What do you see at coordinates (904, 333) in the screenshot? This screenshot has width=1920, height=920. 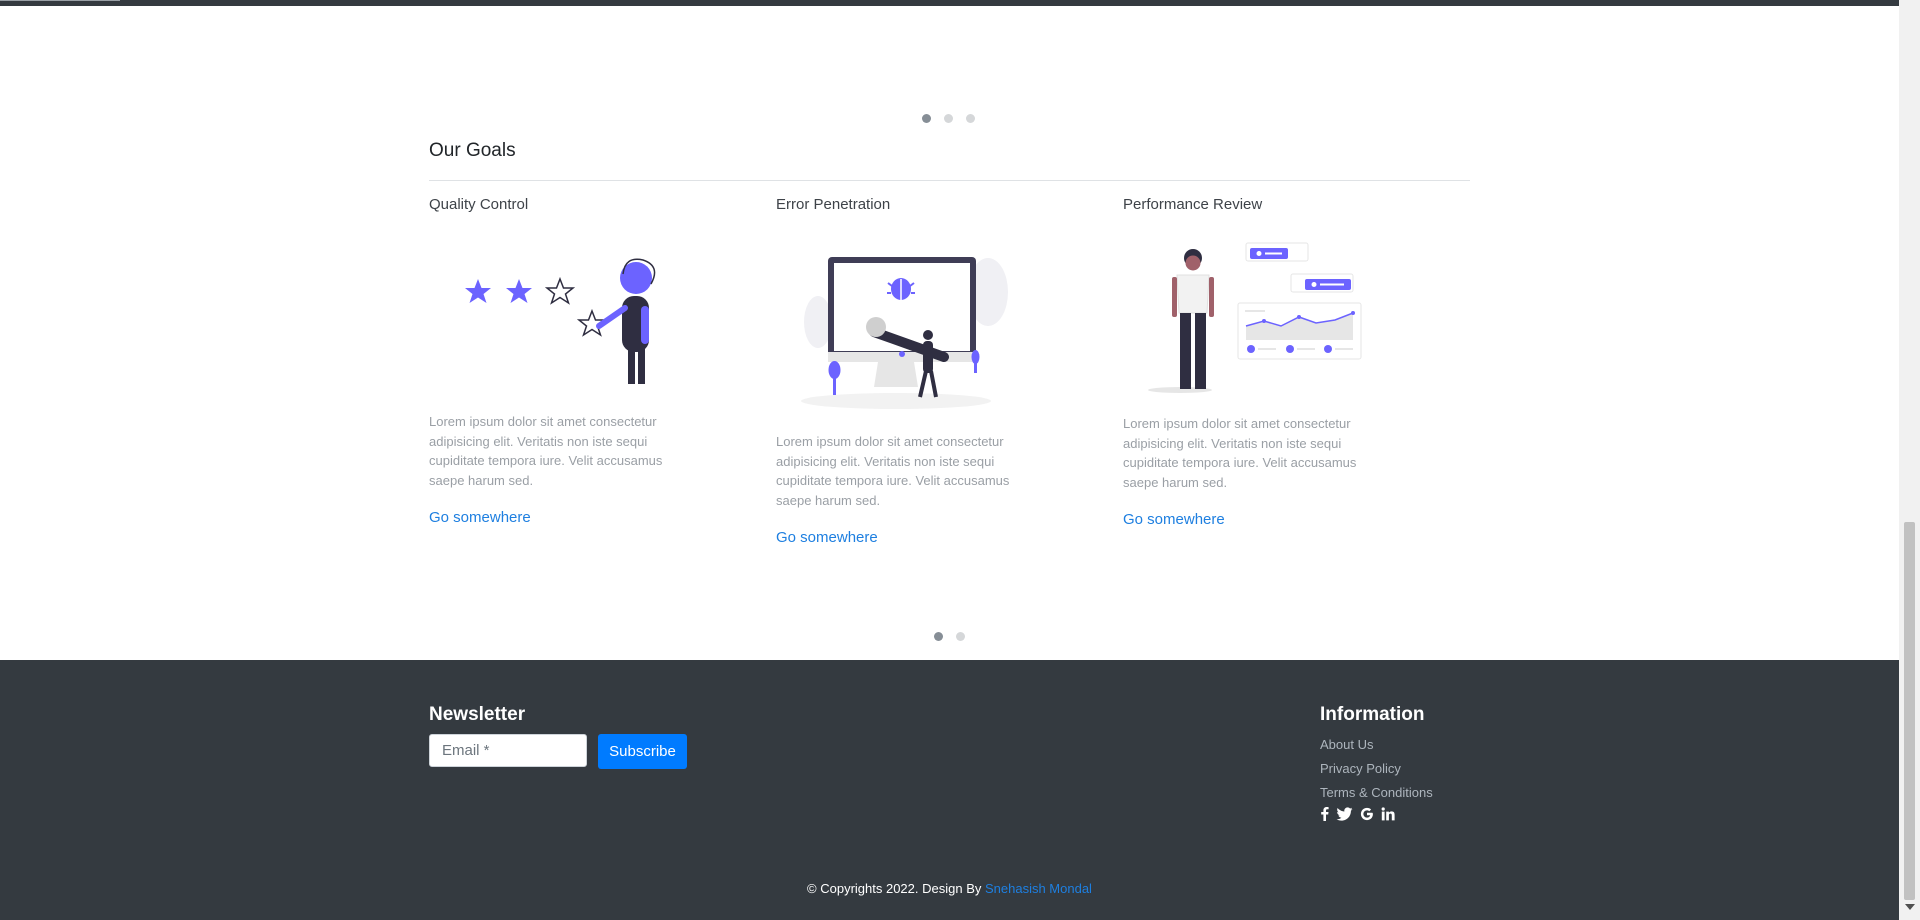 I see `bug-fixing-illustration` at bounding box center [904, 333].